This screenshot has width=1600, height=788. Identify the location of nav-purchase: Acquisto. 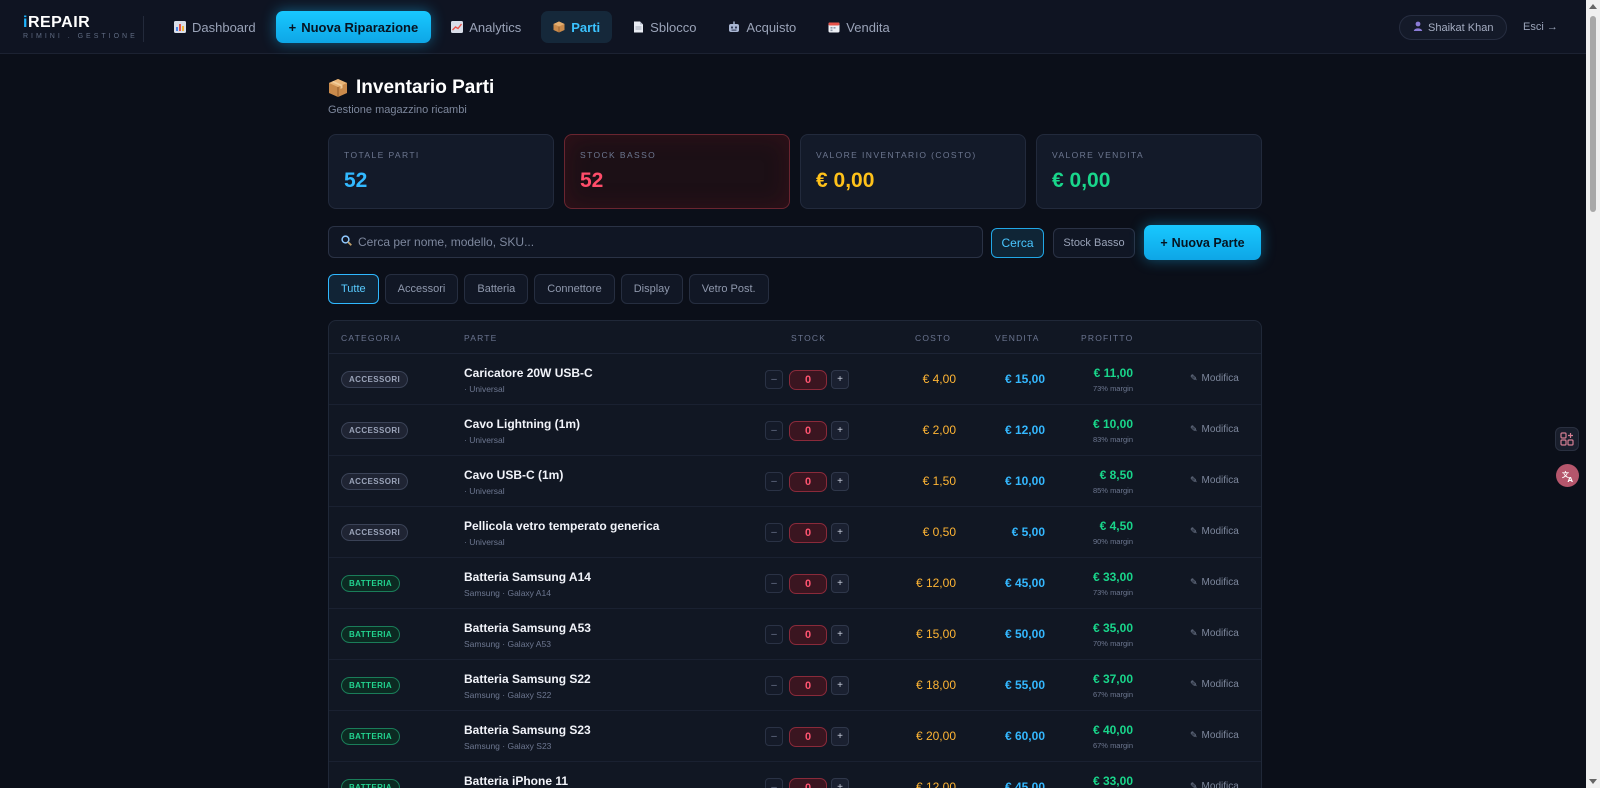
(762, 27).